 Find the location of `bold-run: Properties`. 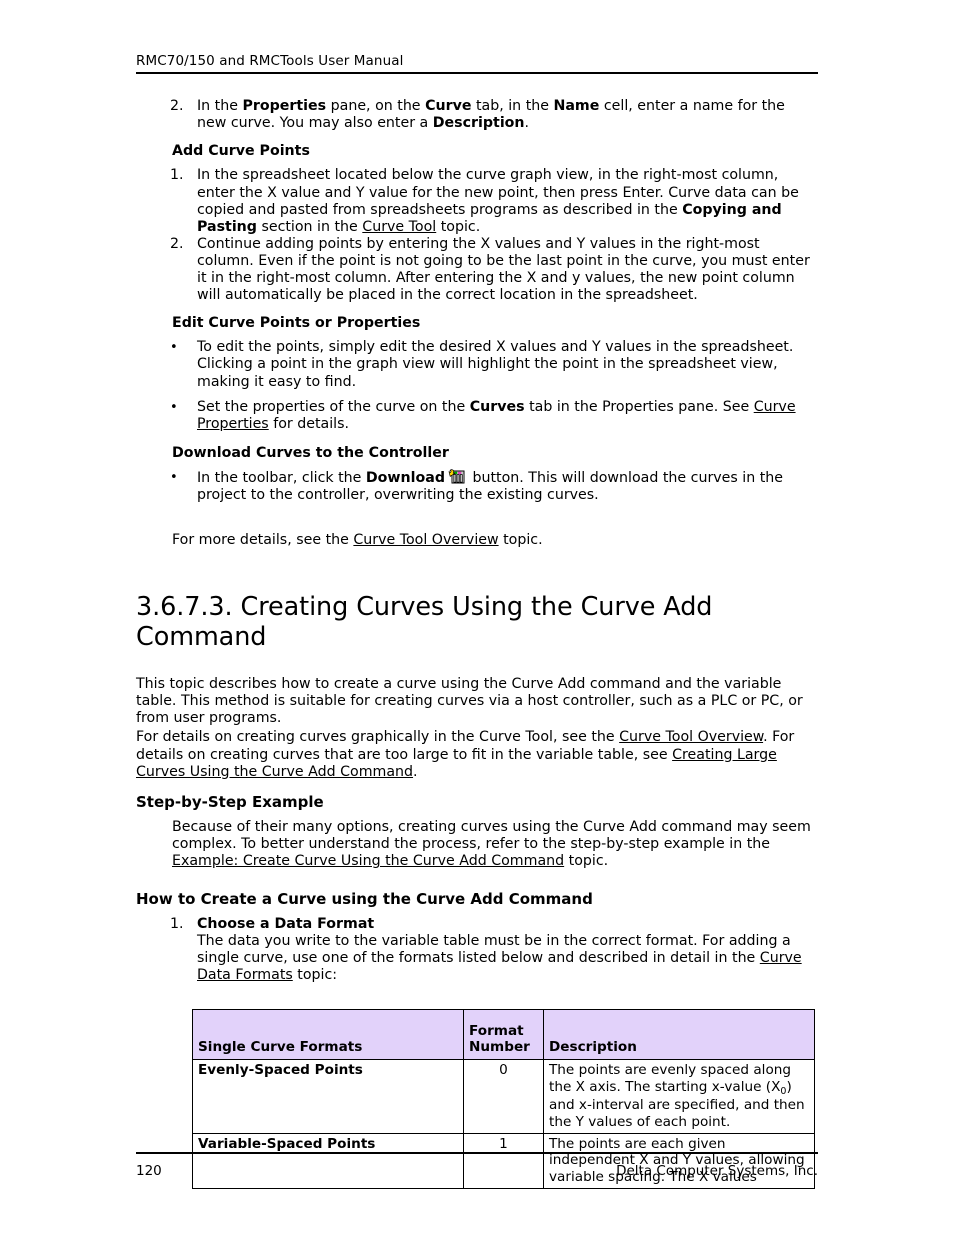

bold-run: Properties is located at coordinates (284, 106).